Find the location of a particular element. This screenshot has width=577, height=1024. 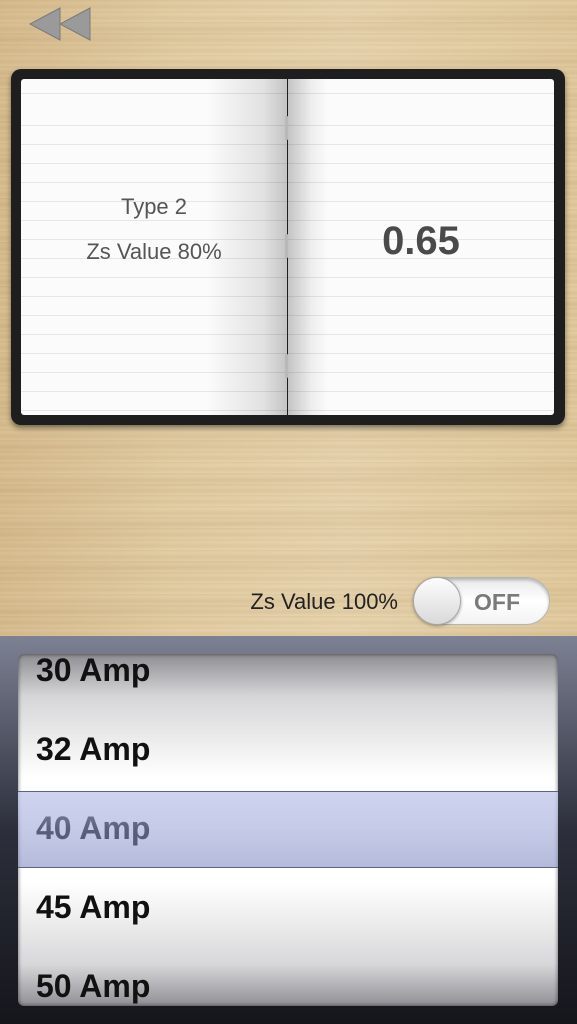

toggle-state-text: OFF is located at coordinates (497, 602).